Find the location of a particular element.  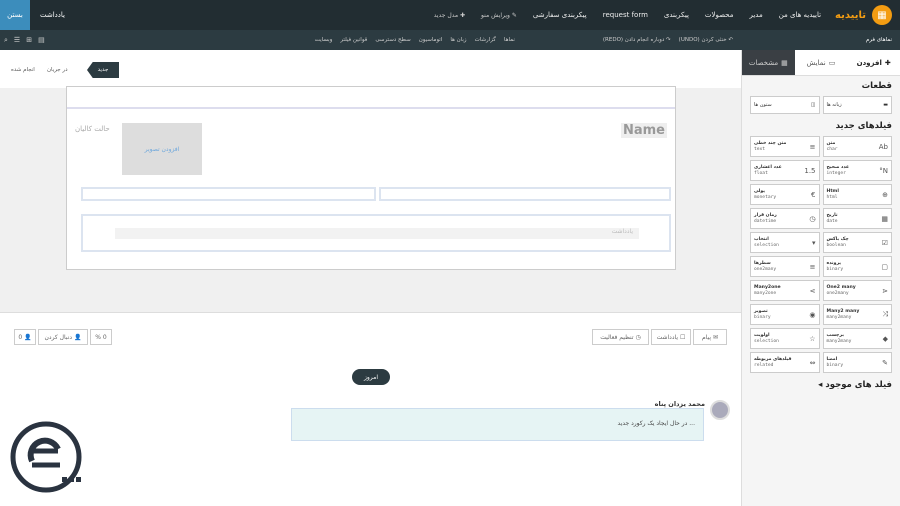

edit-menu-link: ✎ ویرایش منو is located at coordinates (499, 15).